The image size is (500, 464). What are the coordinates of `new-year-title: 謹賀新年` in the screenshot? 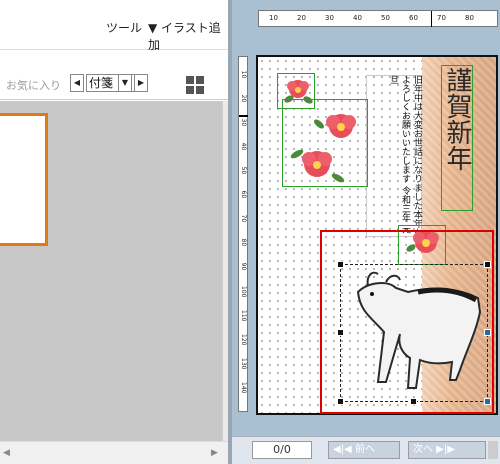 It's located at (457, 119).